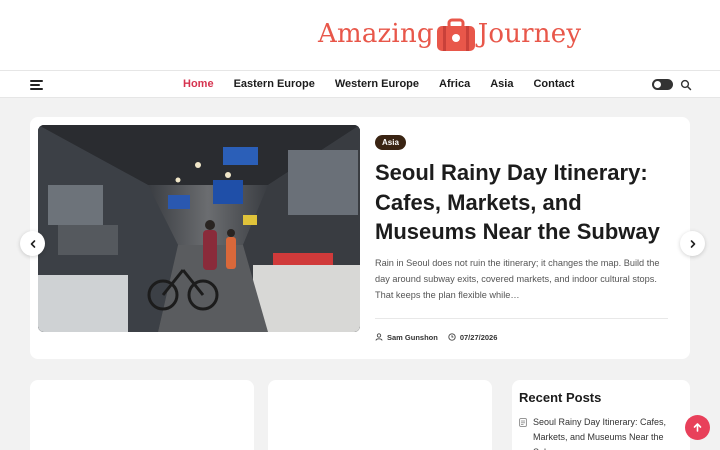 This screenshot has width=720, height=450. Describe the element at coordinates (456, 34) in the screenshot. I see `suitcase-icon` at that location.